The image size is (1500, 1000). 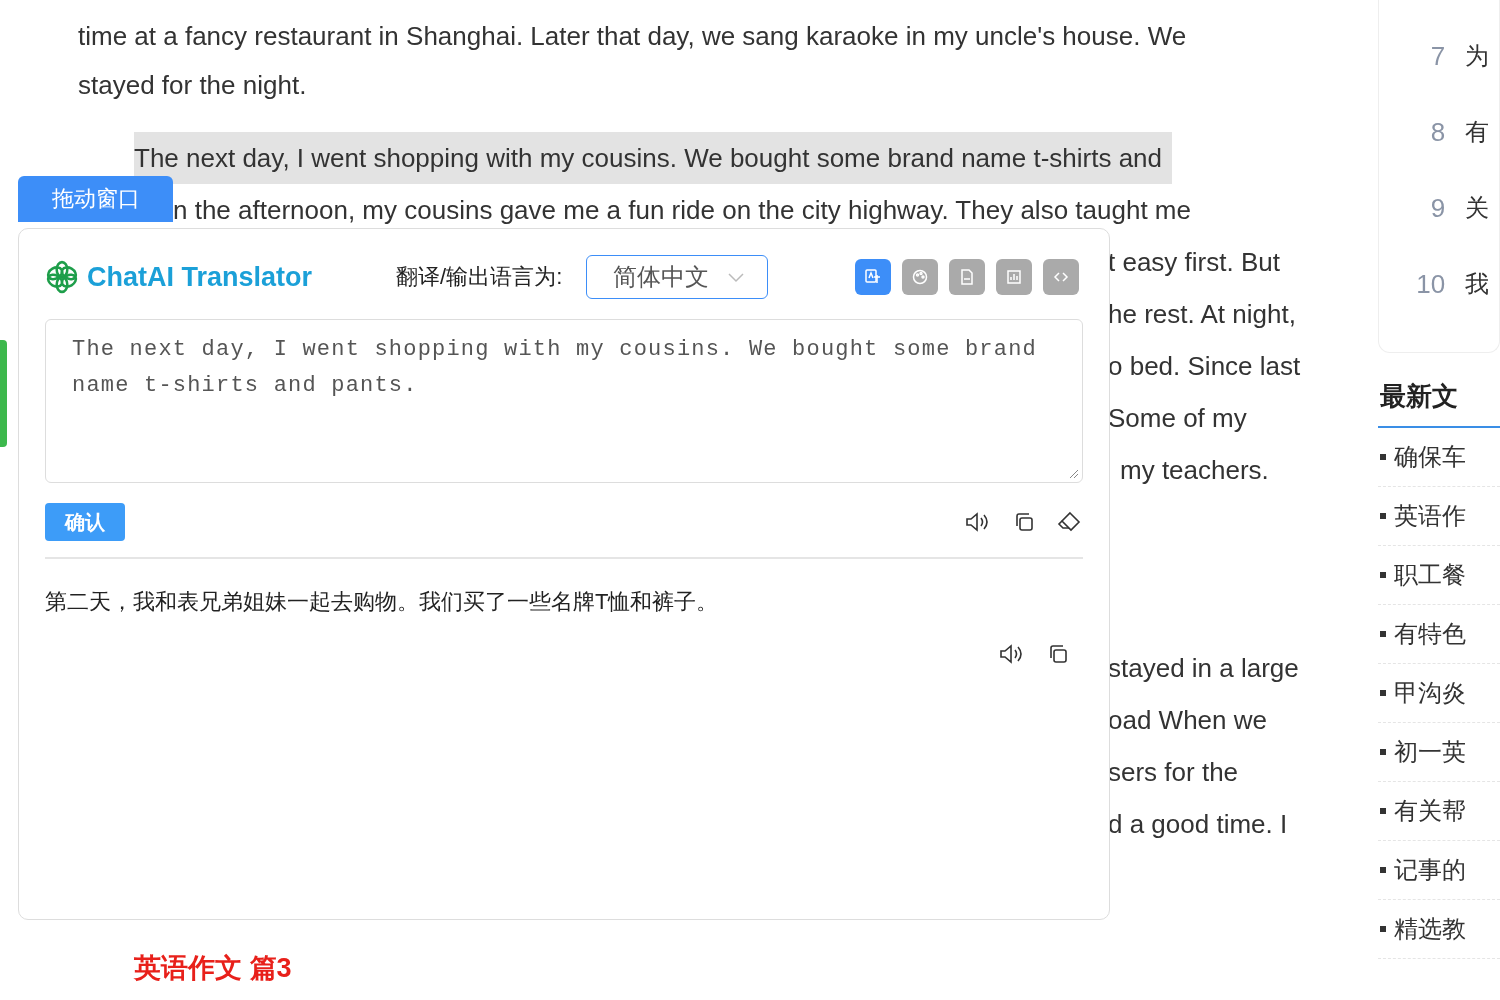 What do you see at coordinates (1204, 668) in the screenshot?
I see `article-line: stayed in a large` at bounding box center [1204, 668].